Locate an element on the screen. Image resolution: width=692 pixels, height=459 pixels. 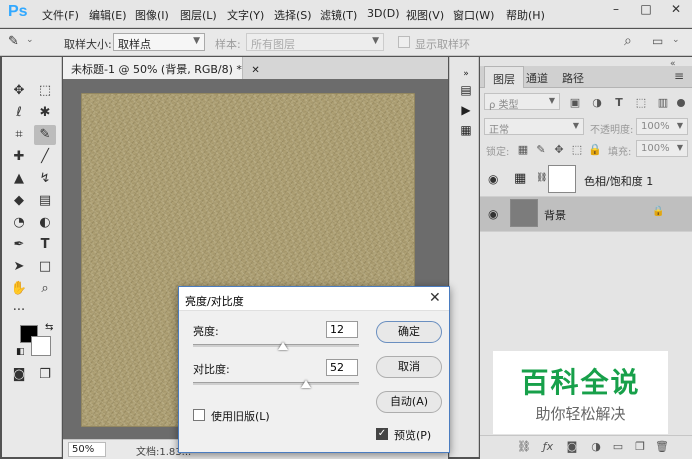
background-color-swatch is located at coordinates (41, 346).